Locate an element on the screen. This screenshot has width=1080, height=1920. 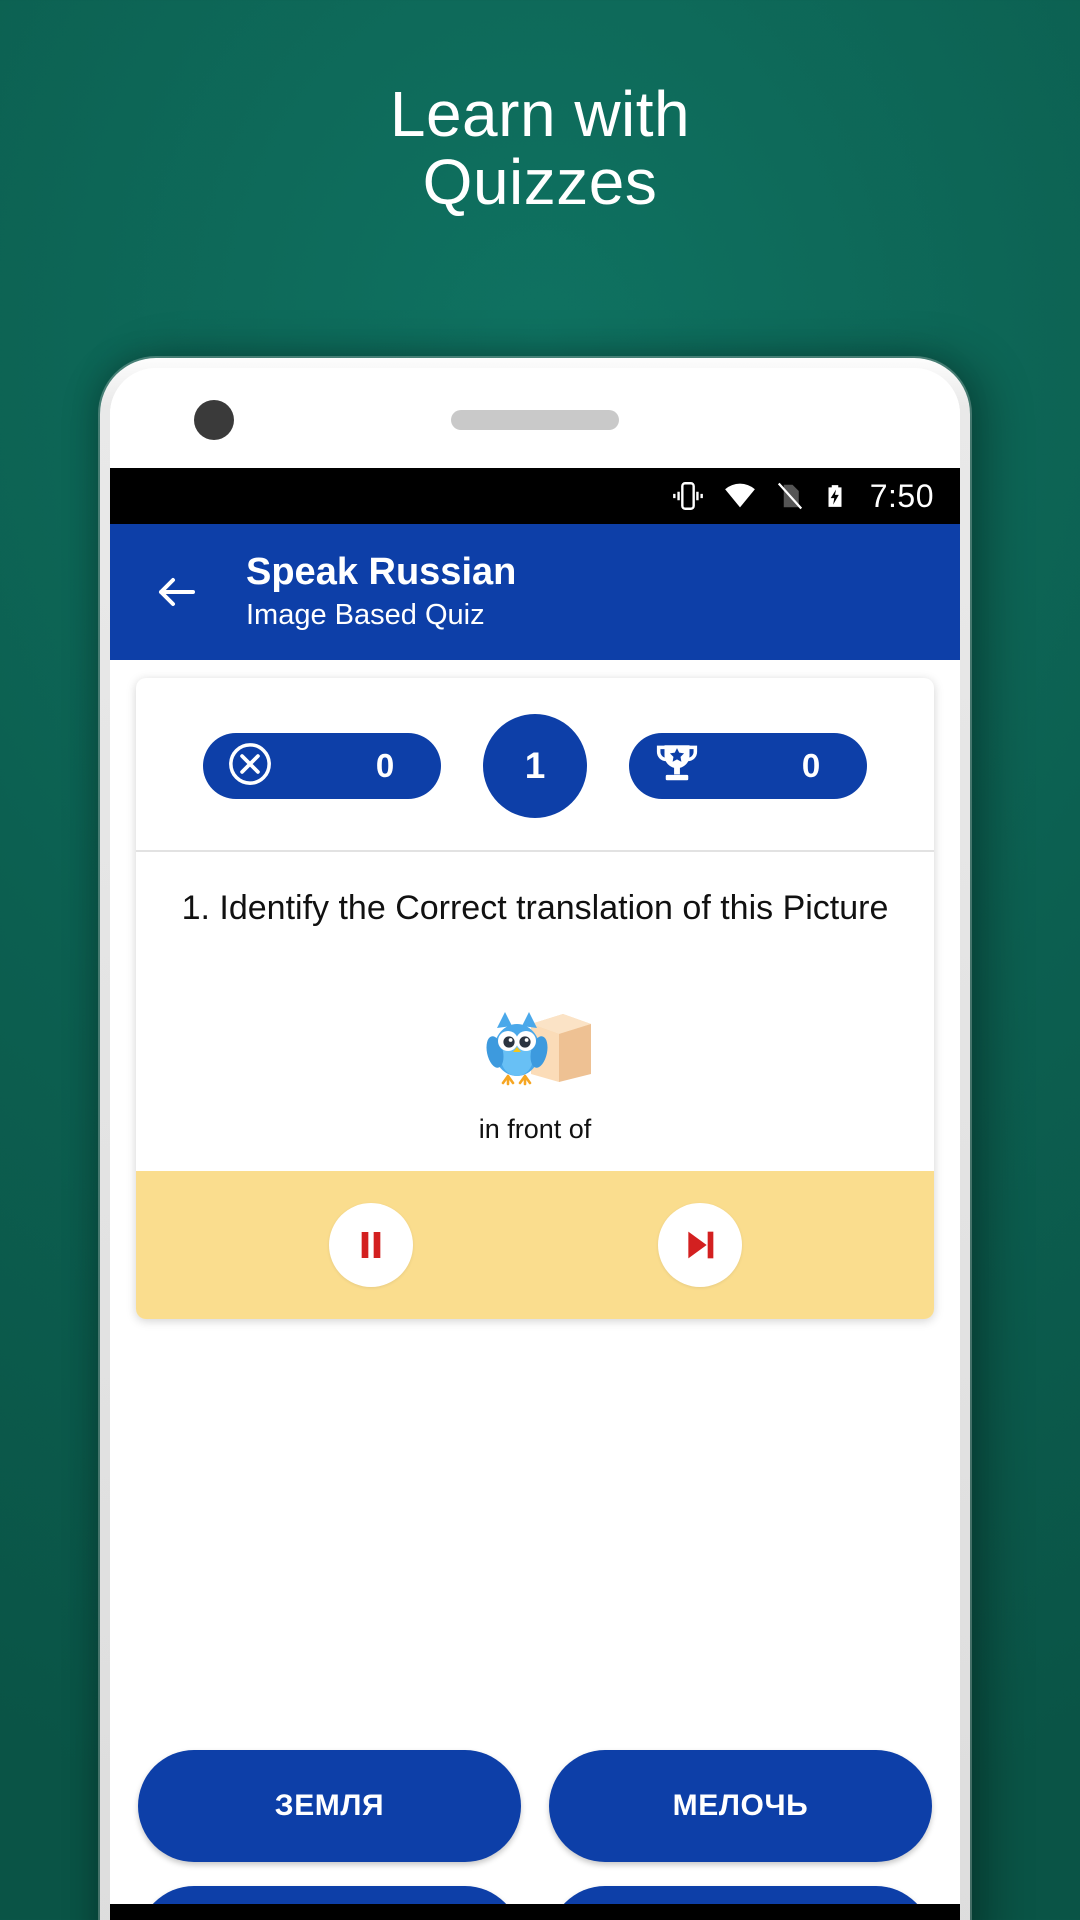
speaker-grille is located at coordinates (535, 420).